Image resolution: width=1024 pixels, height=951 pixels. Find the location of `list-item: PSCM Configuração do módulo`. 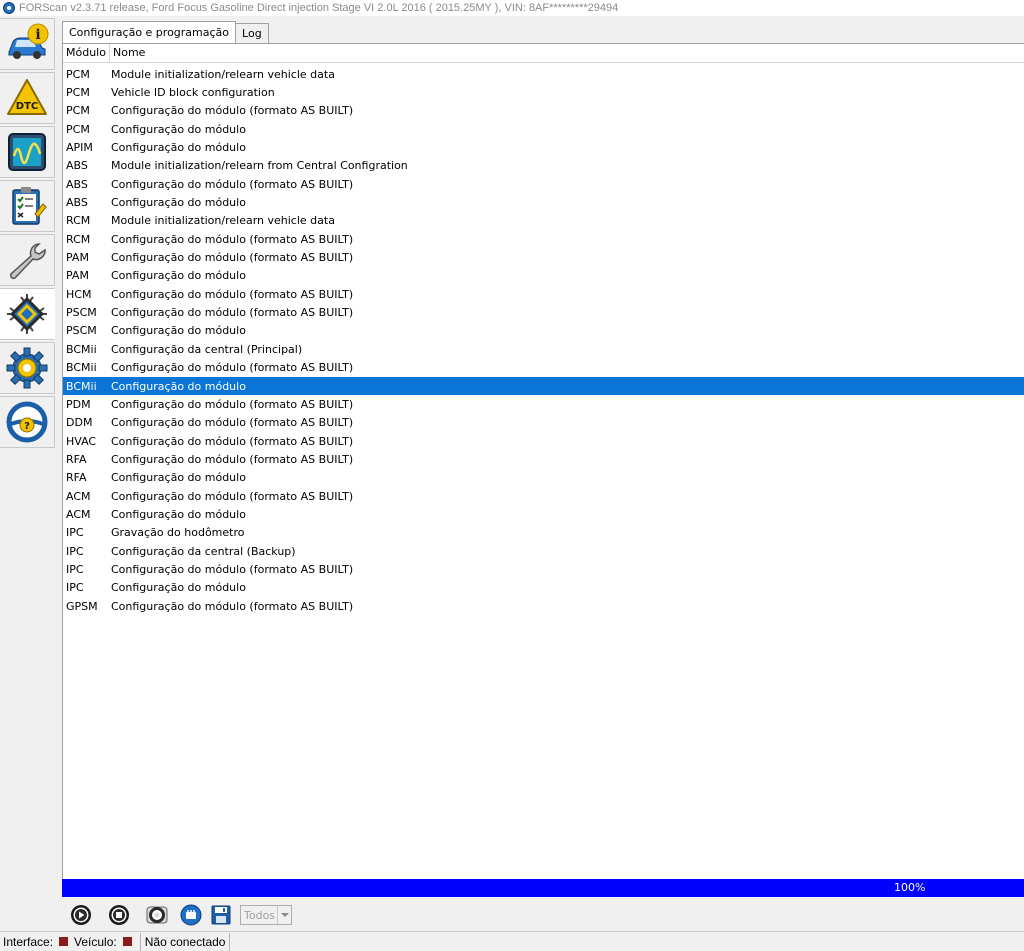

list-item: PSCM Configuração do módulo is located at coordinates (543, 331).